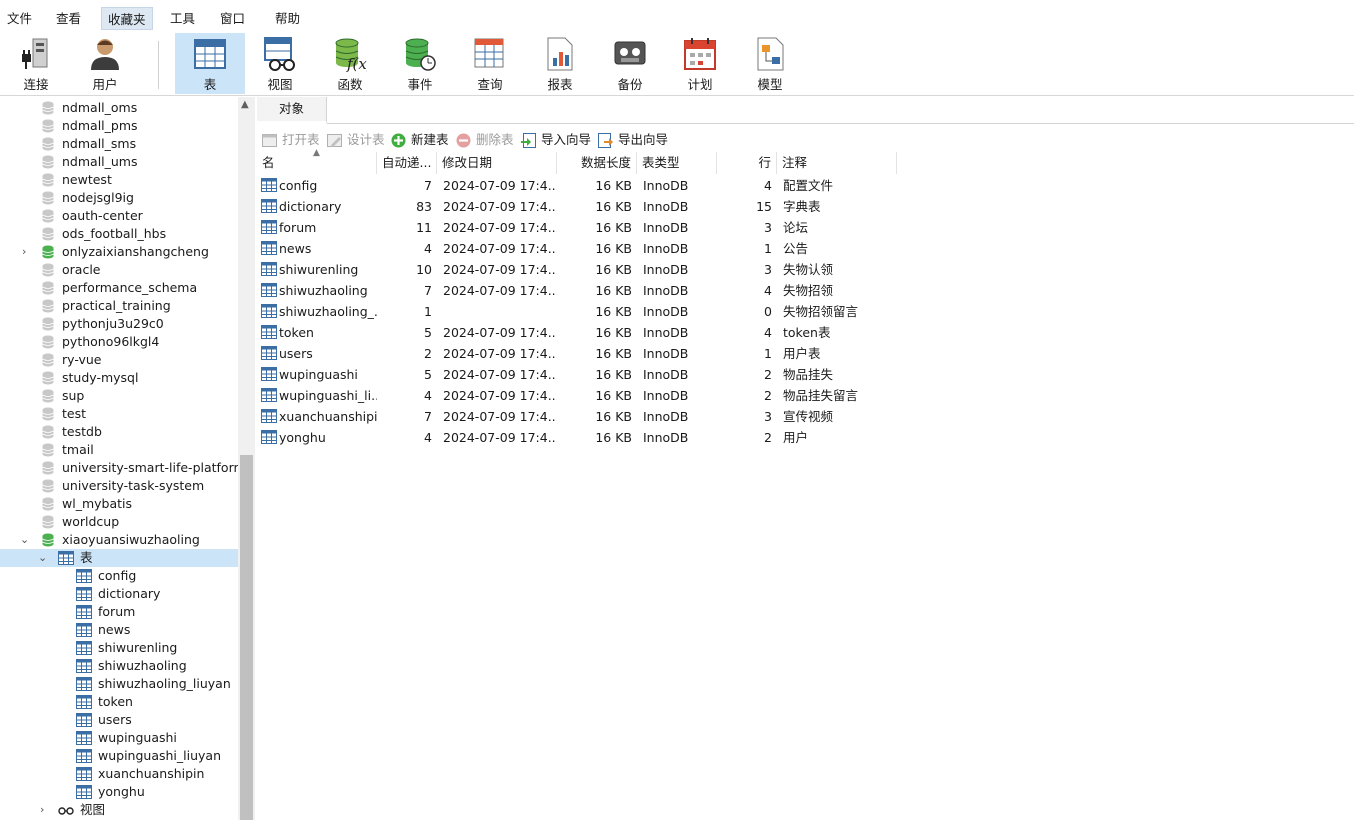  Describe the element at coordinates (119, 540) in the screenshot. I see `sidebar-database-xiaoyuansiwuzhaoling: ⌄ xiaoyuansiwuzhaoling` at that location.